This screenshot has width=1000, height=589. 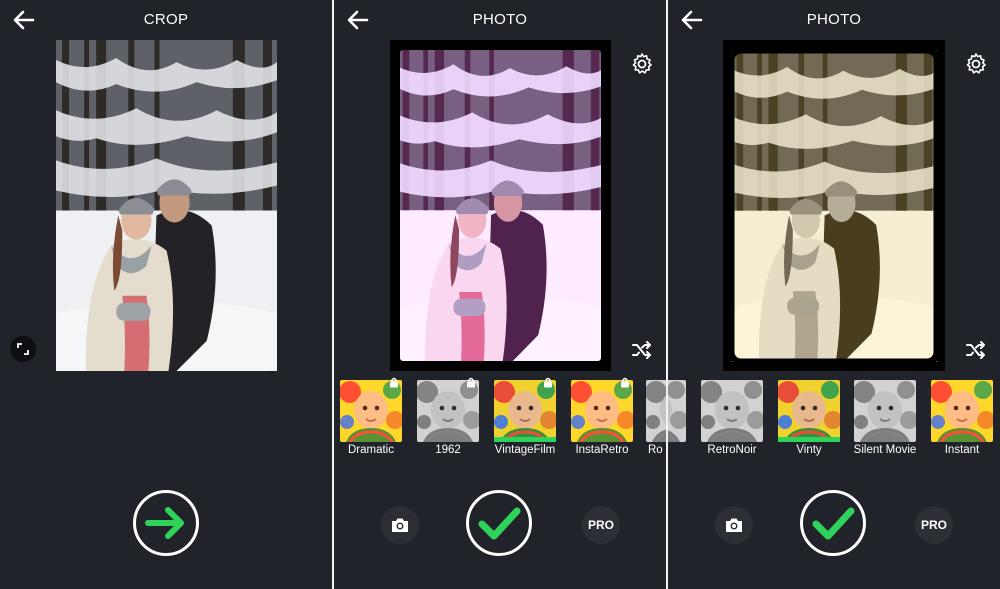 What do you see at coordinates (655, 450) in the screenshot?
I see `filter-label: Ro` at bounding box center [655, 450].